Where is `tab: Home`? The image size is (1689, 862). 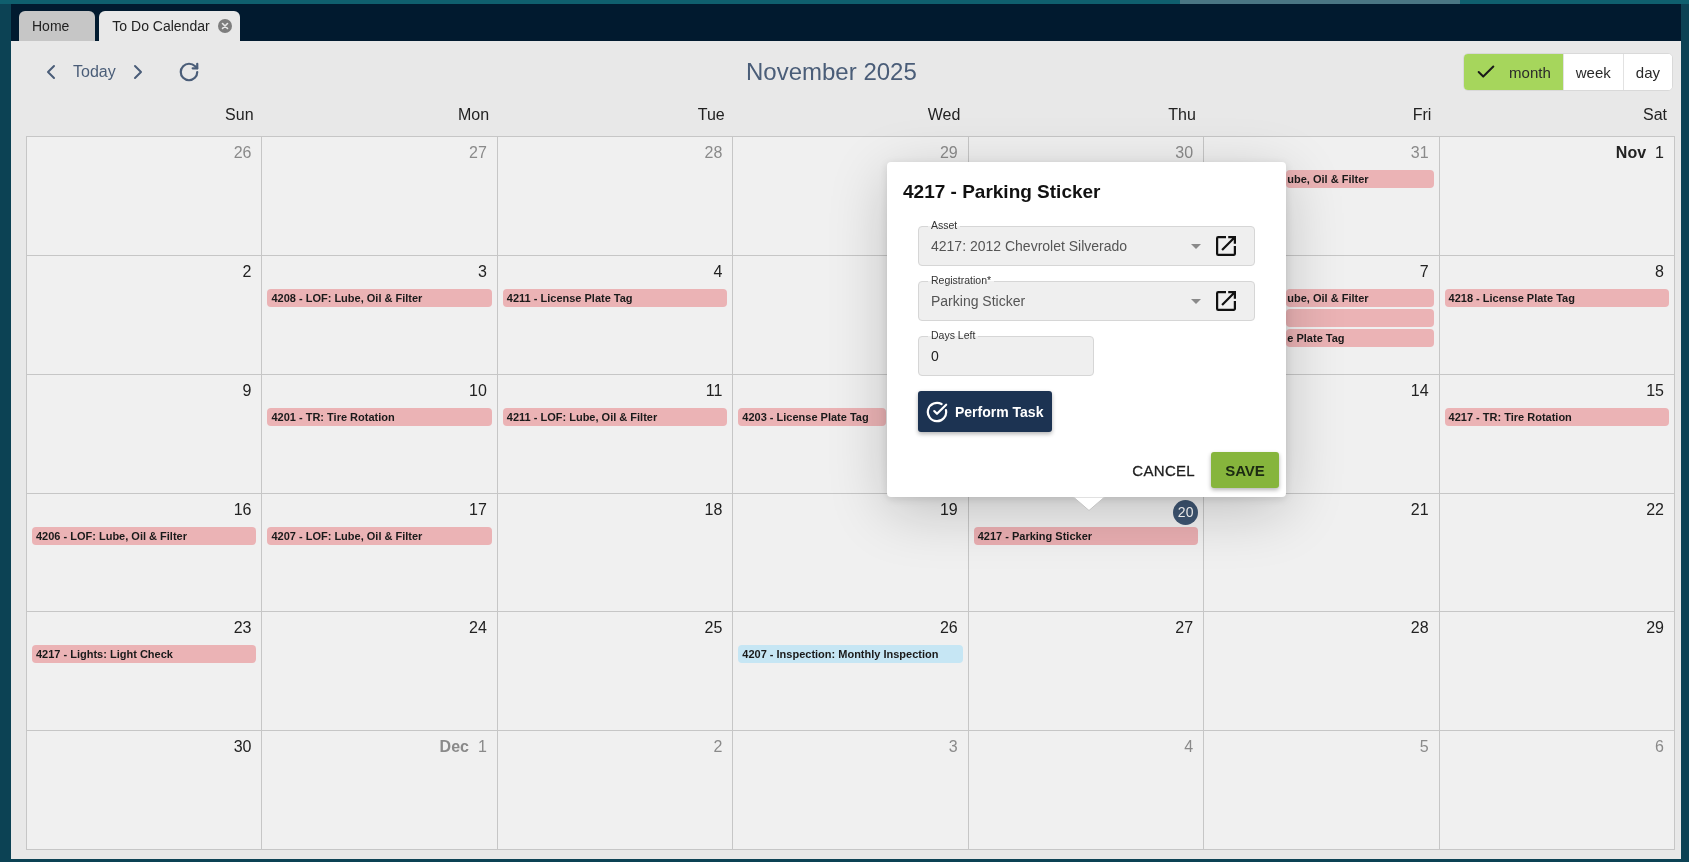
tab: Home is located at coordinates (57, 26).